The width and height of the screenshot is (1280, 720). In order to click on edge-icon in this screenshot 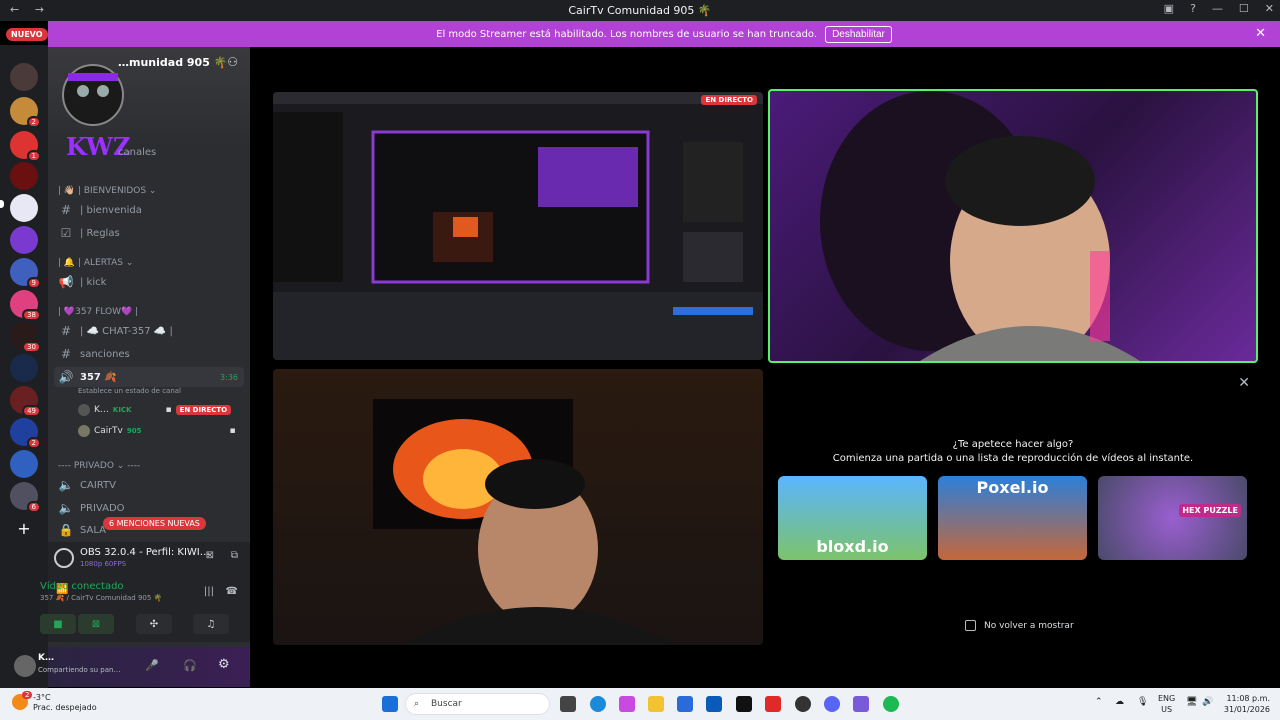, I will do `click(598, 704)`.